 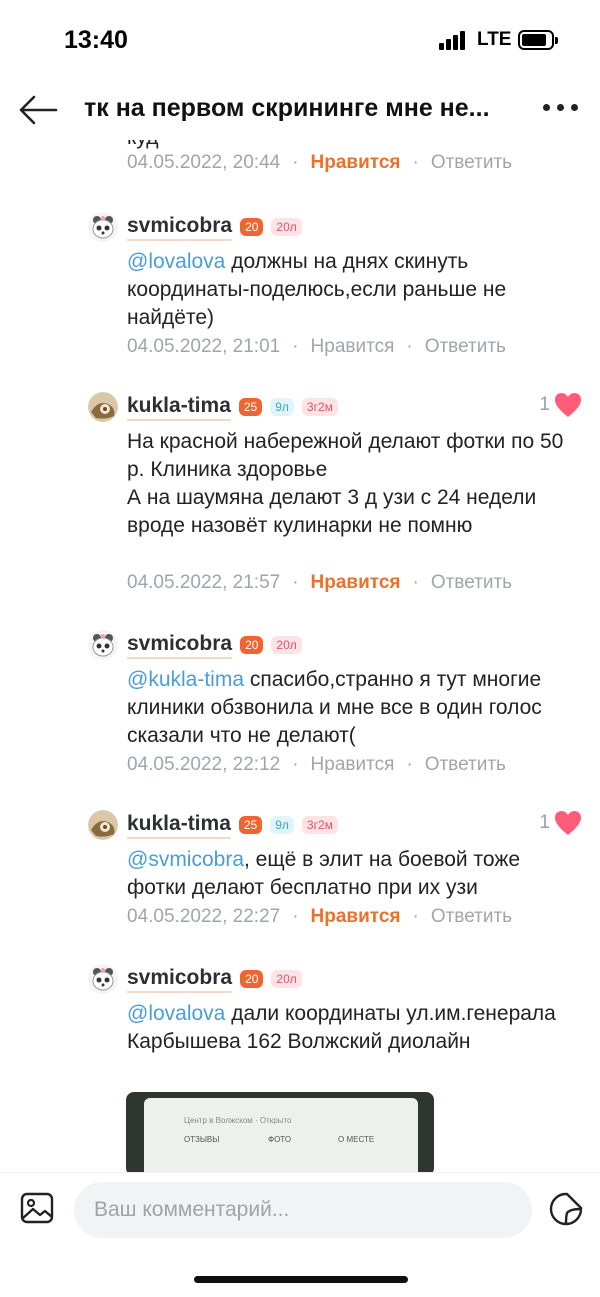 What do you see at coordinates (301, 1279) in the screenshot?
I see `home-indicator` at bounding box center [301, 1279].